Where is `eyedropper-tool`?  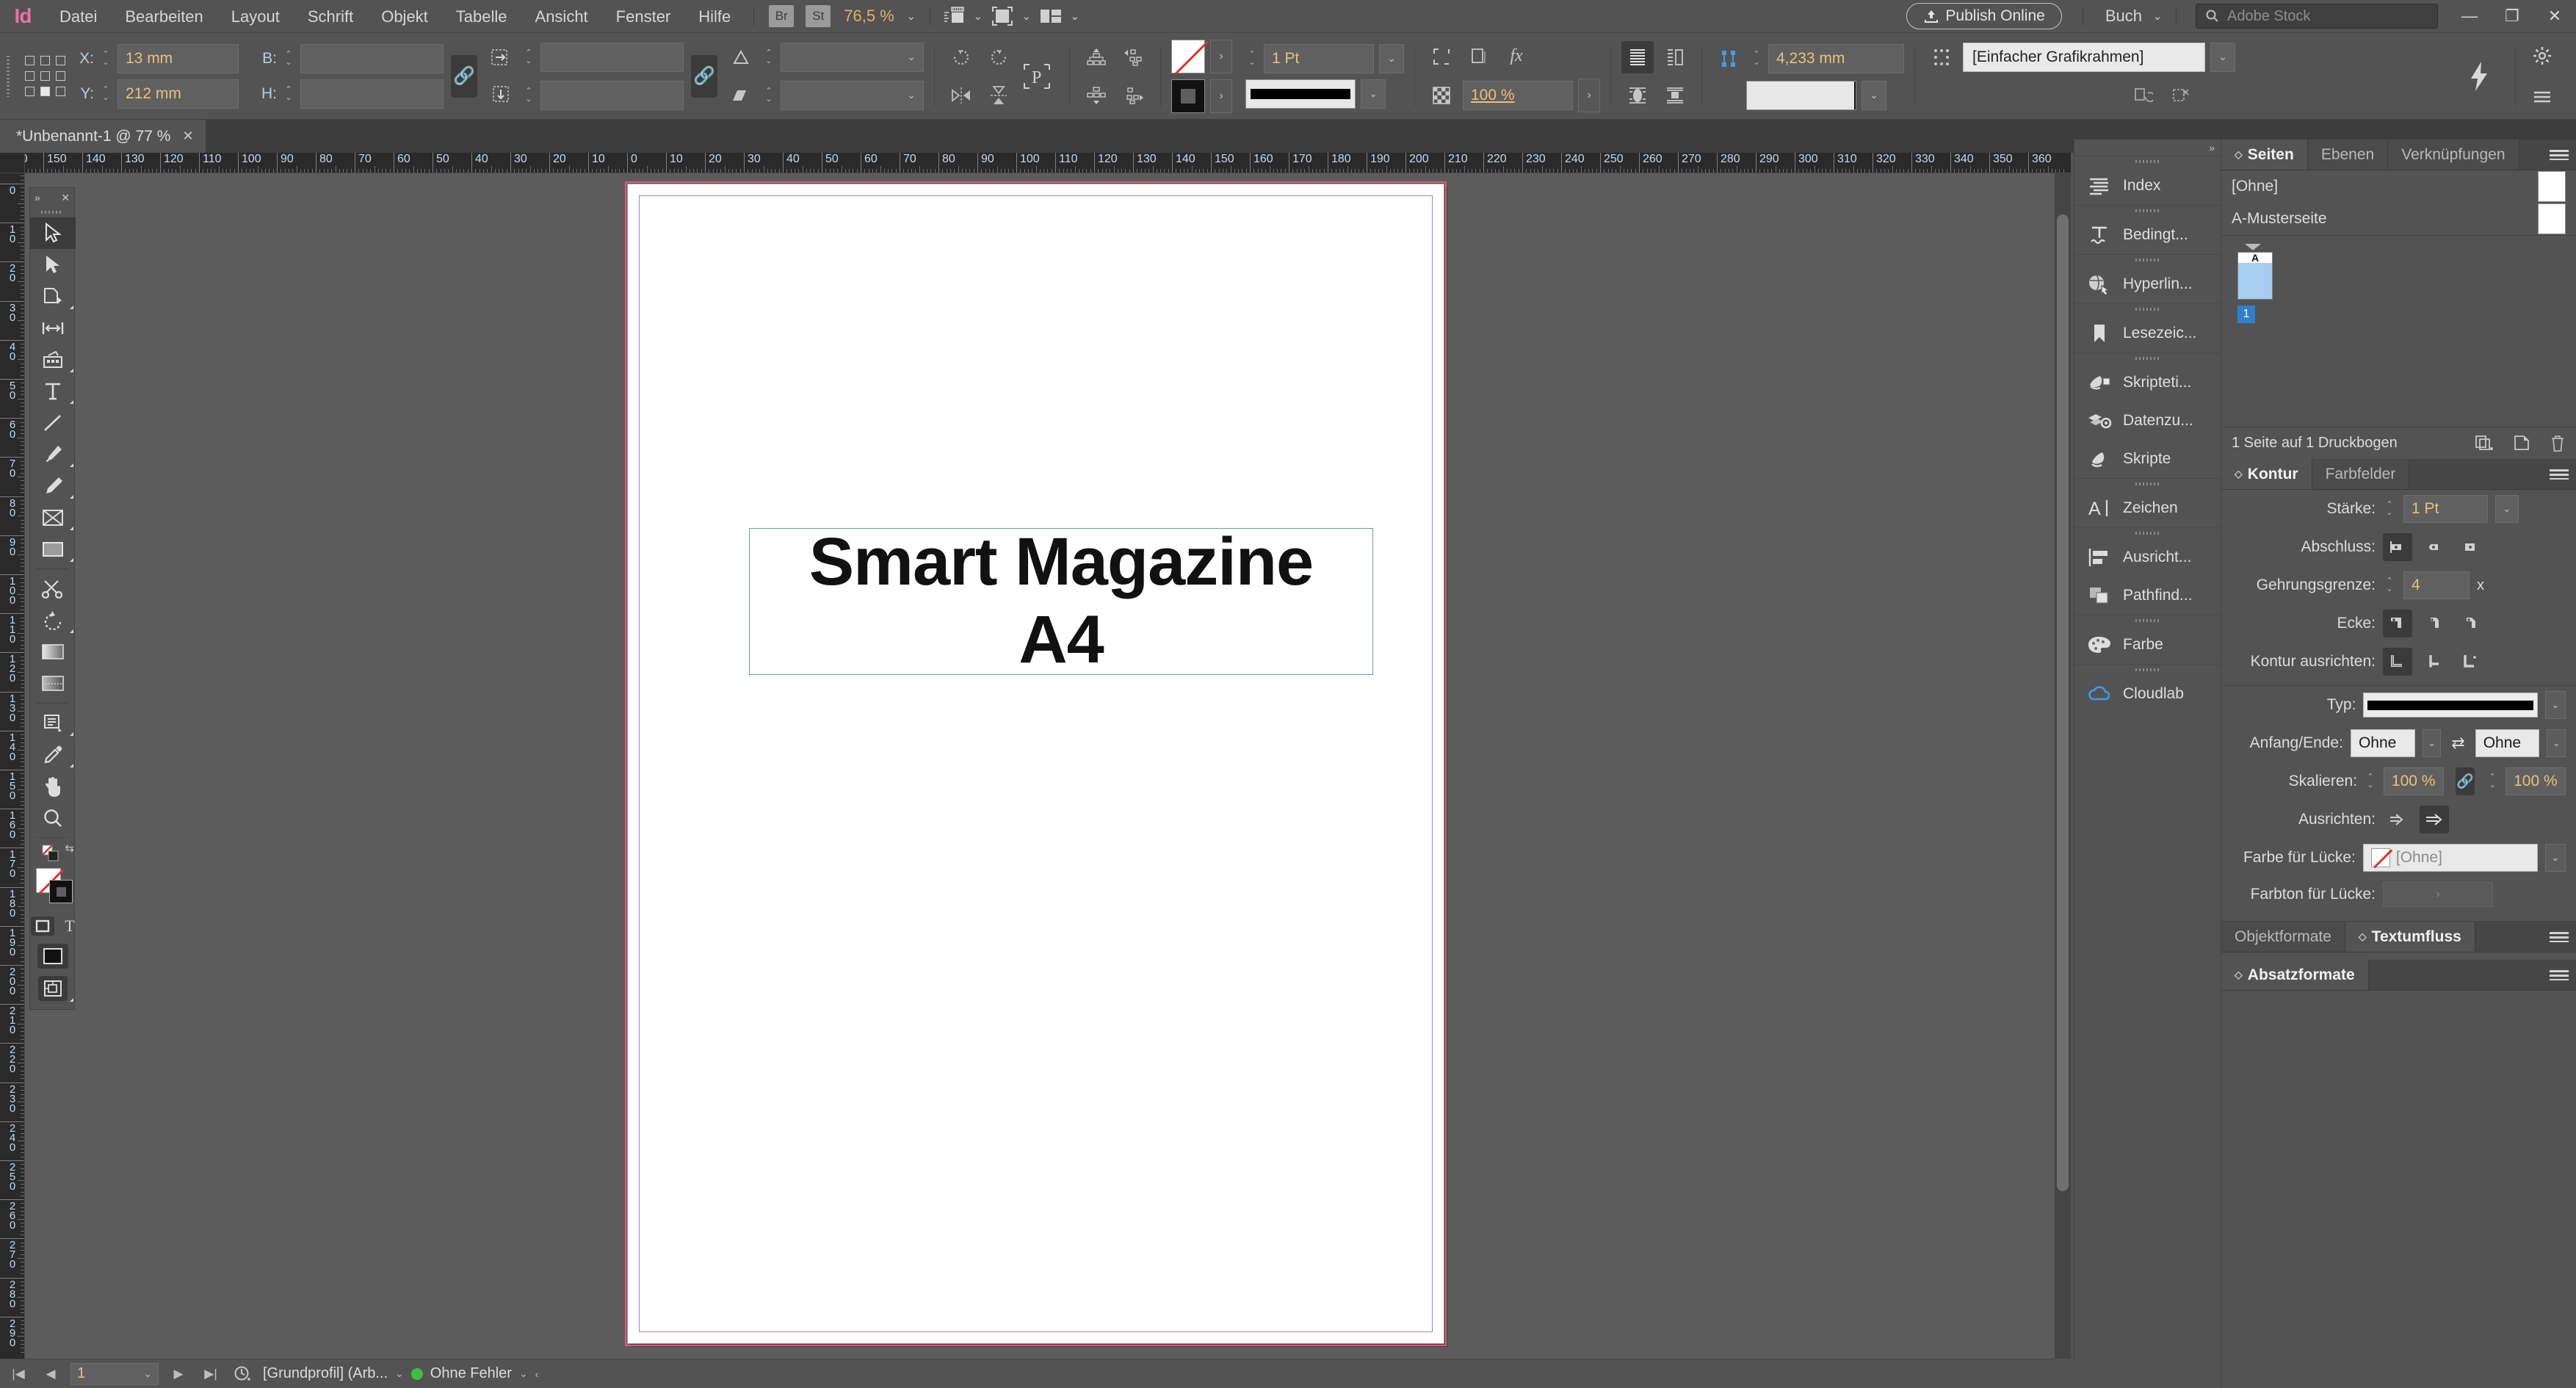 eyedropper-tool is located at coordinates (53, 754).